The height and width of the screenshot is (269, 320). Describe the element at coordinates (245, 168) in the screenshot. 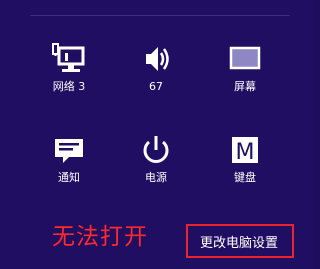

I see `keyboard-tile: M 键盘` at that location.